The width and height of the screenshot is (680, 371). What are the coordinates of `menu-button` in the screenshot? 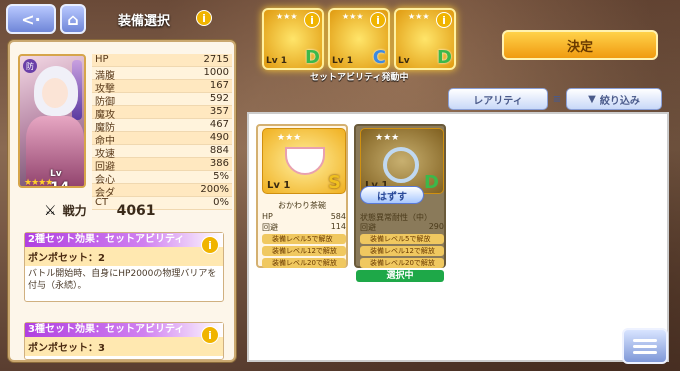 It's located at (645, 346).